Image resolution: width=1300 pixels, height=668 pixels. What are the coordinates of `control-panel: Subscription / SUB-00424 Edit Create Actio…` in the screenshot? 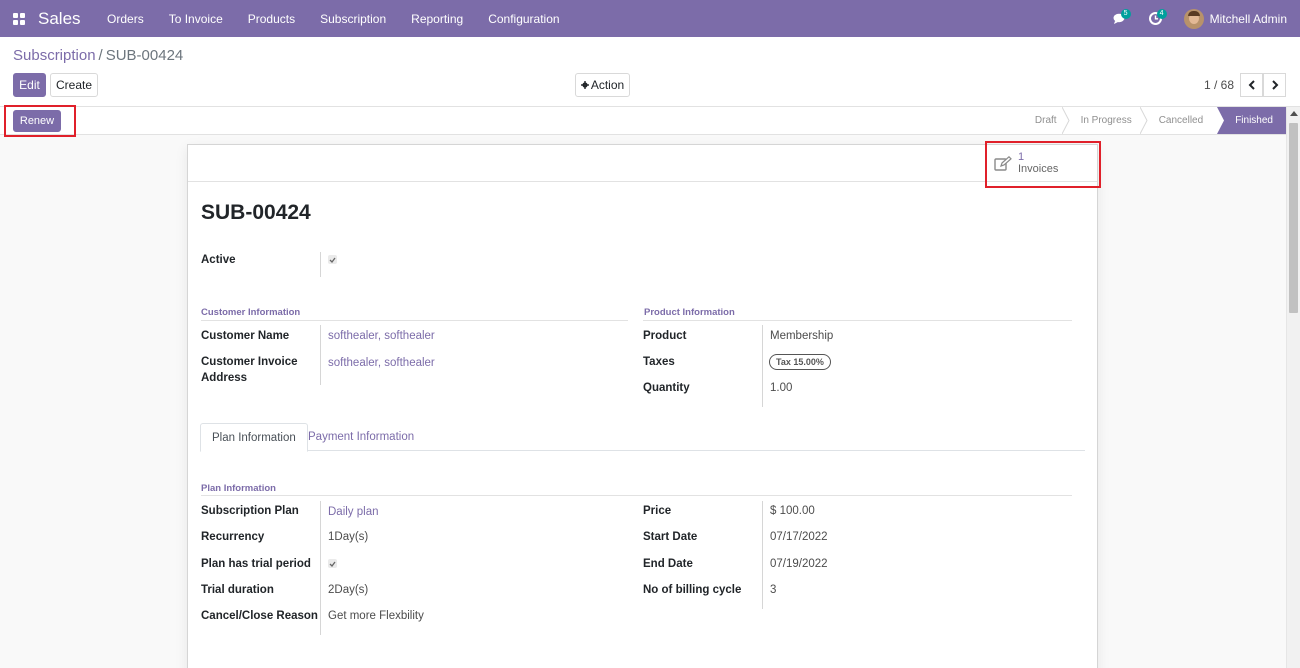 It's located at (650, 72).